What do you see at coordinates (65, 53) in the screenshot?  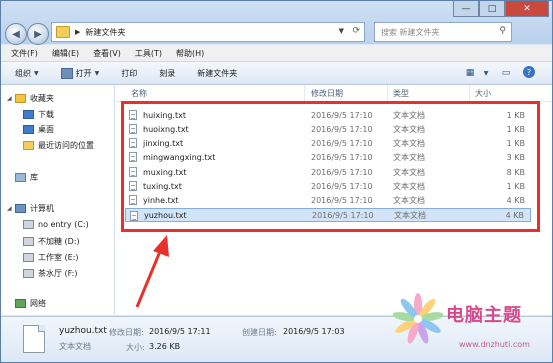 I see `menu-edit: 编辑(E)` at bounding box center [65, 53].